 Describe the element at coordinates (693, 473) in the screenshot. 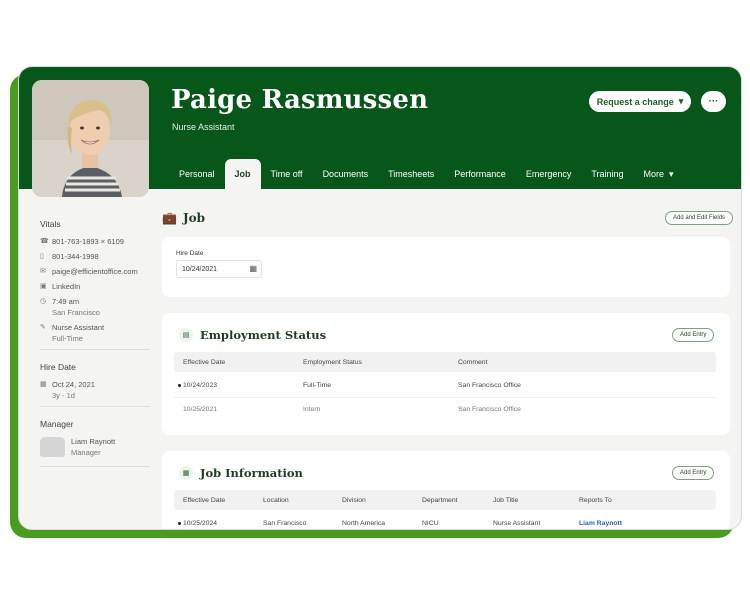

I see `job-info-add-entry-button: Add Entry` at that location.